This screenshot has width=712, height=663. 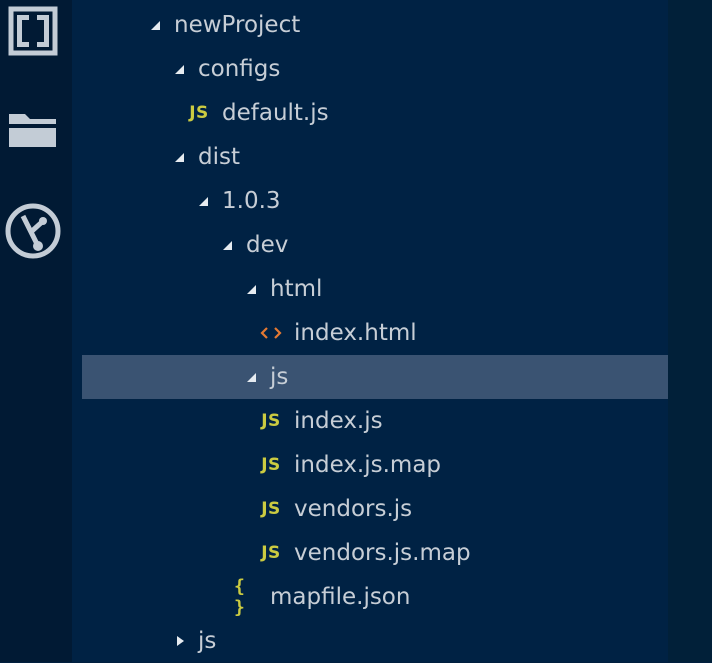 I want to click on tree-item-label: mapfile.json, so click(x=340, y=597).